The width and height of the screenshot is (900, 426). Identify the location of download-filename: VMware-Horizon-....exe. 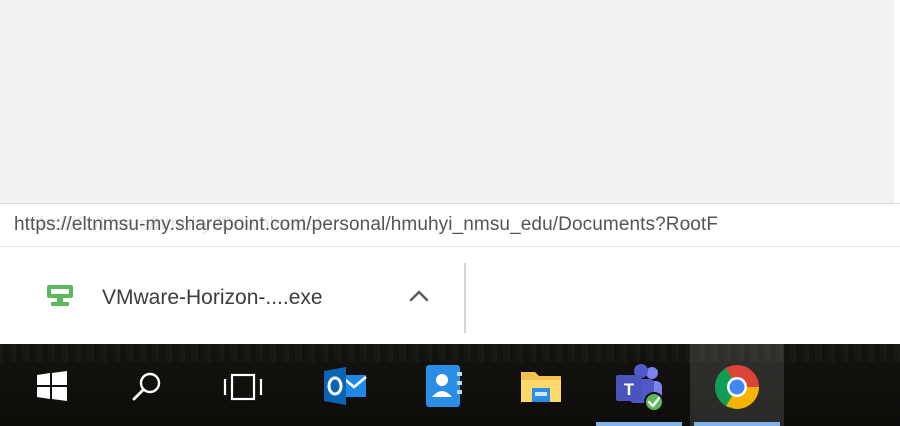
(212, 297).